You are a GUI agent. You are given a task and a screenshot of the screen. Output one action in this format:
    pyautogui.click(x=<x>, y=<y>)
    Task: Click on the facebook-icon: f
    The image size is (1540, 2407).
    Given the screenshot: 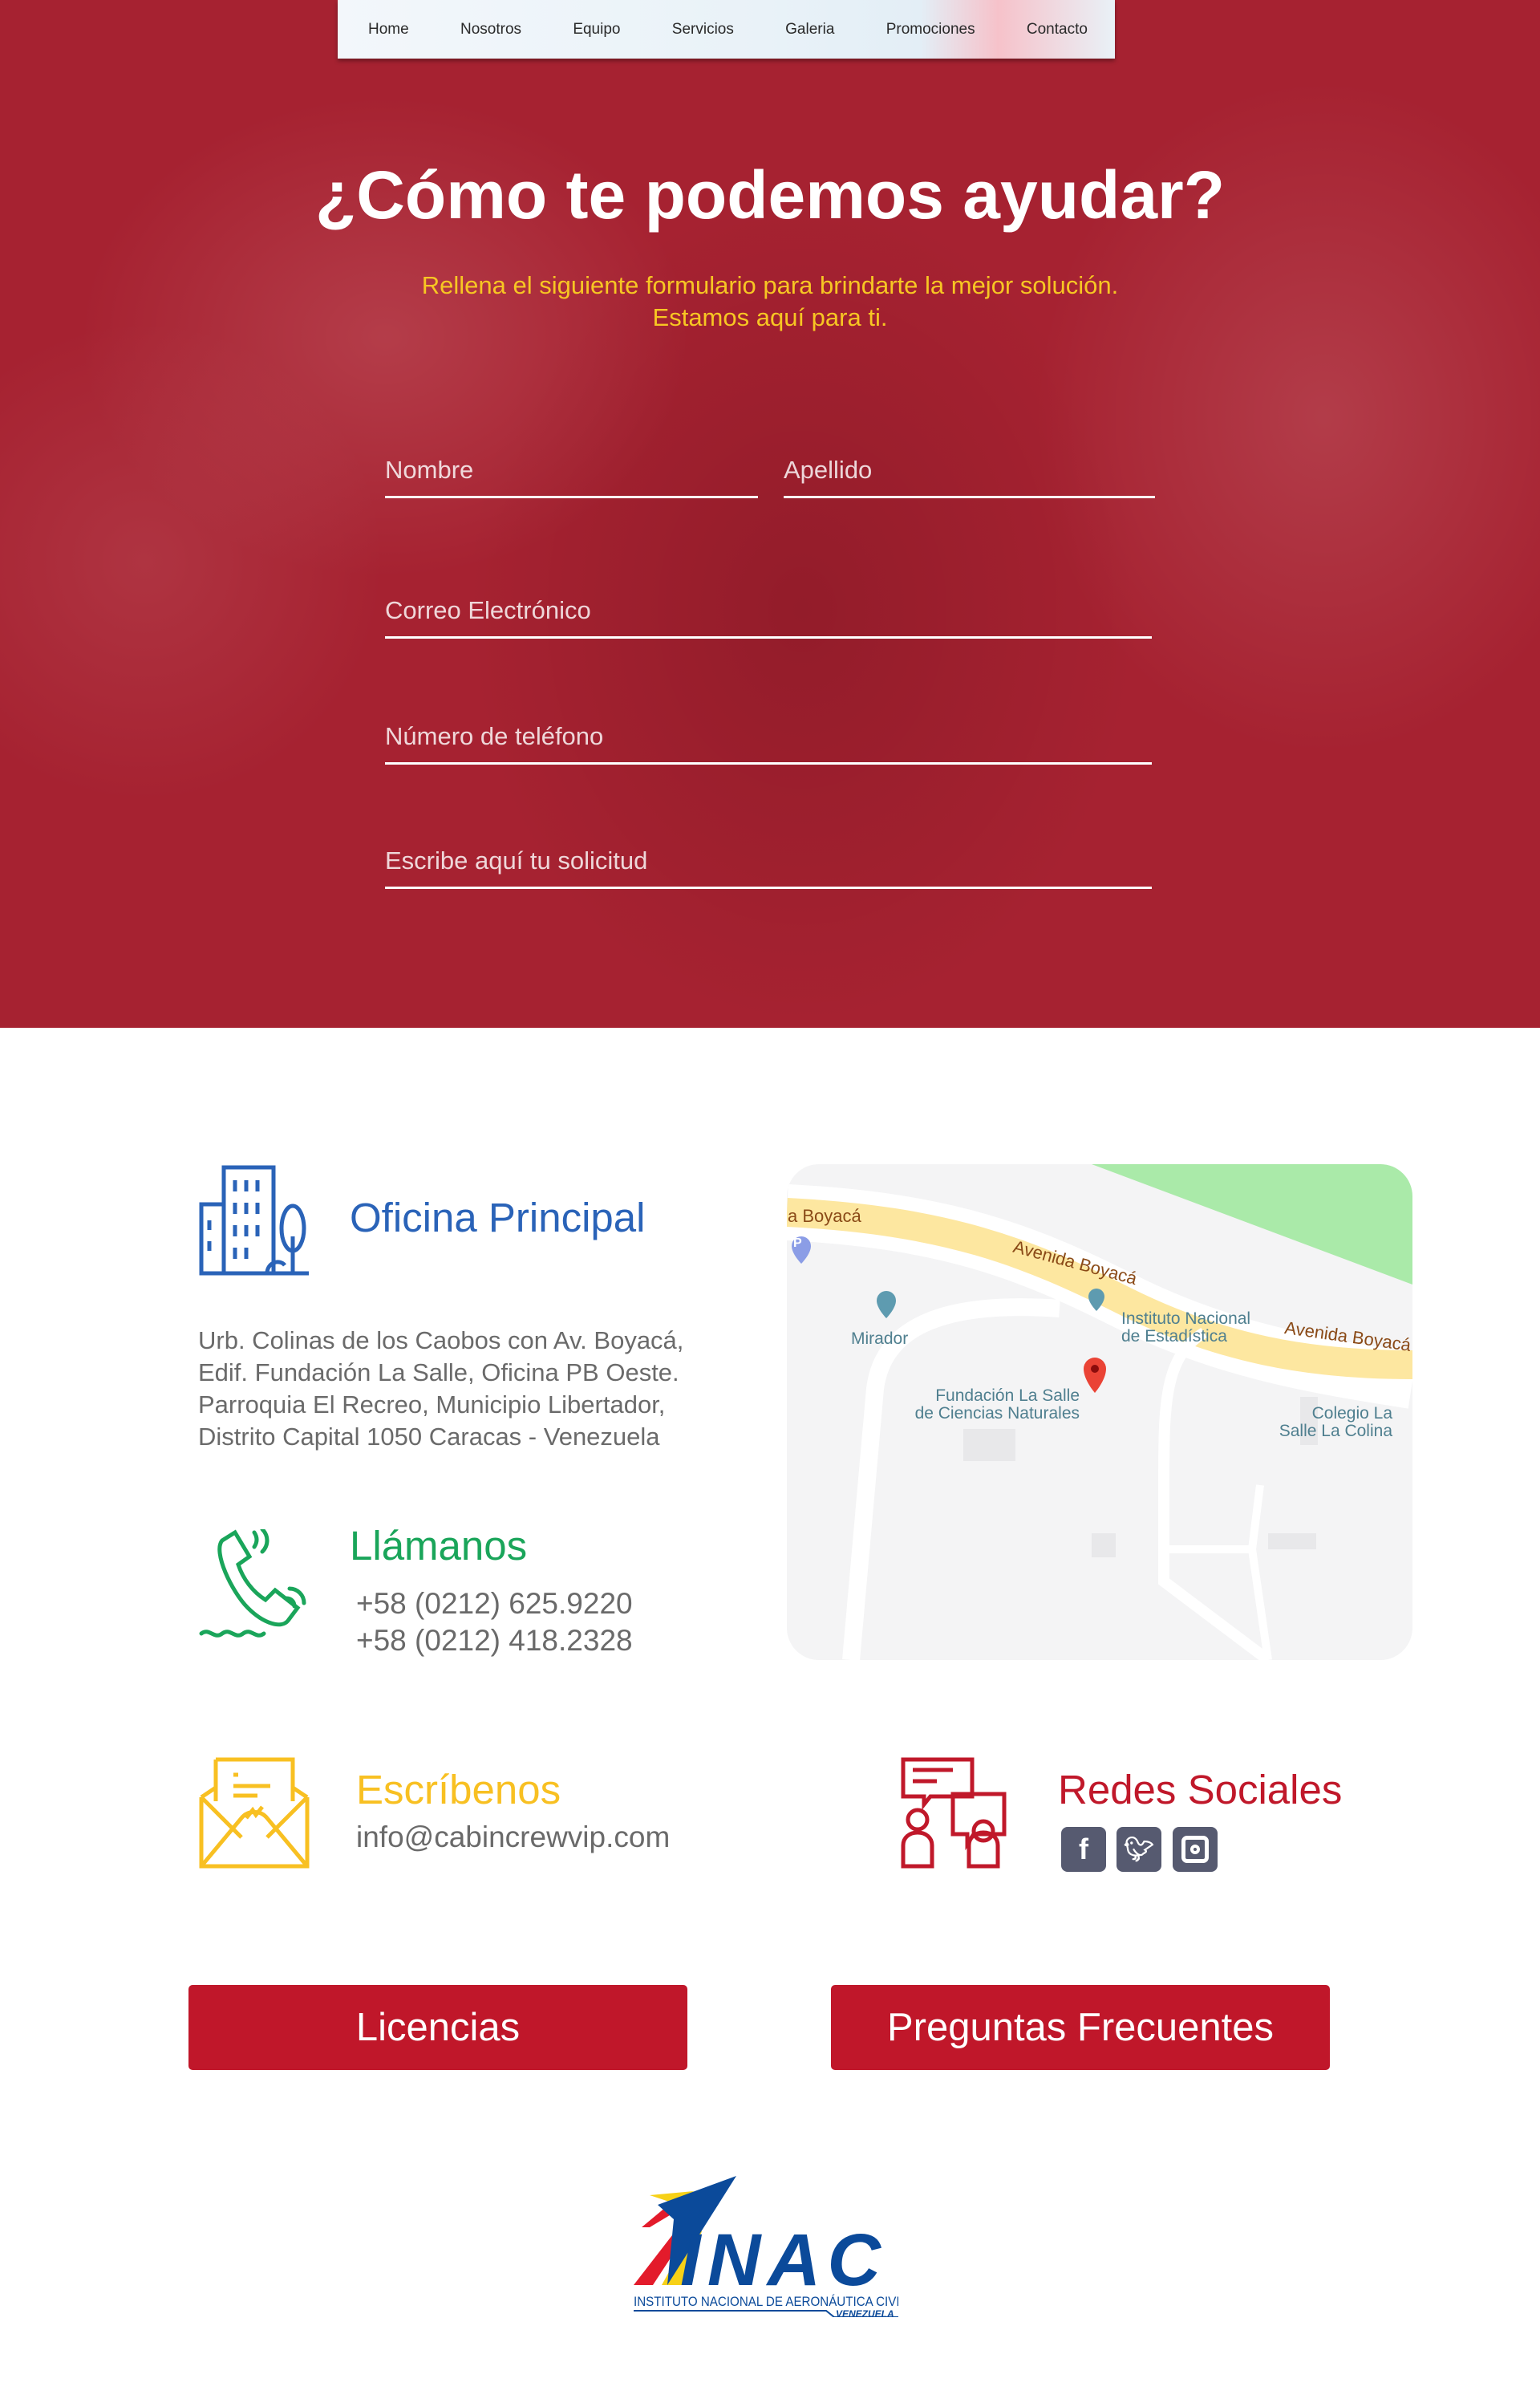 What is the action you would take?
    pyautogui.click(x=1083, y=1850)
    